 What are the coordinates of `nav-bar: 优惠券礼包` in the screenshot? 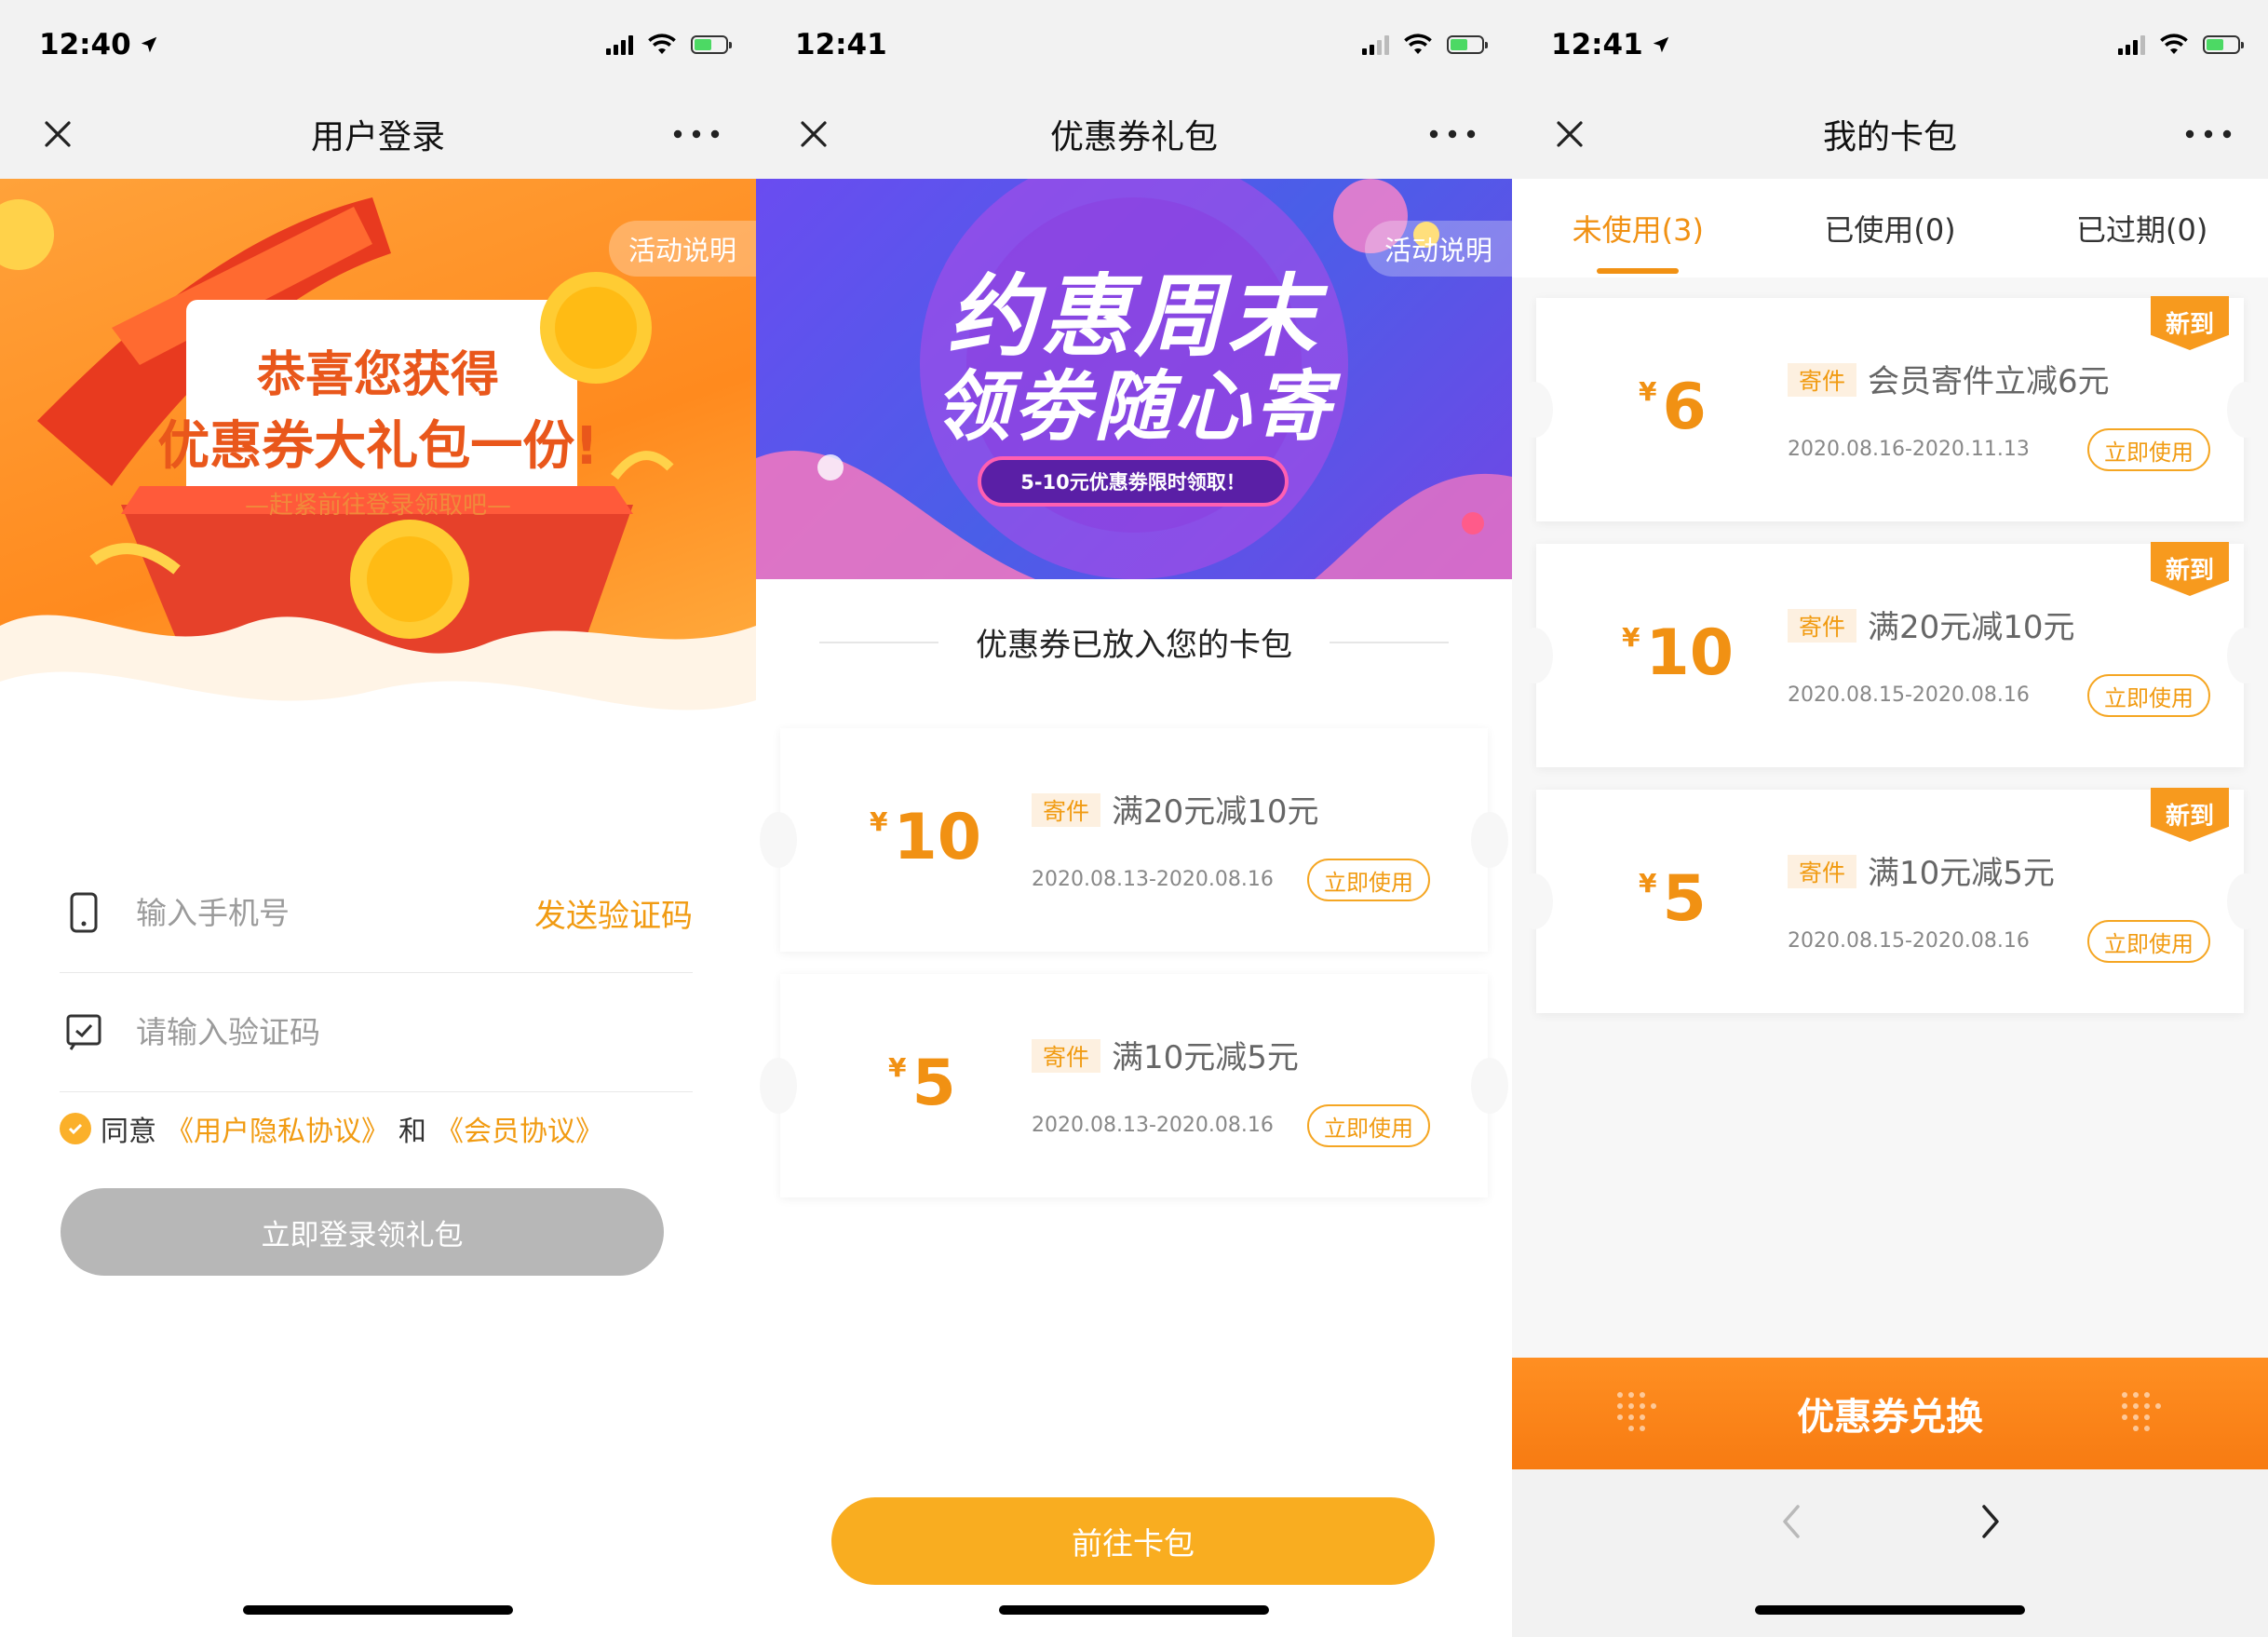 It's located at (1134, 134).